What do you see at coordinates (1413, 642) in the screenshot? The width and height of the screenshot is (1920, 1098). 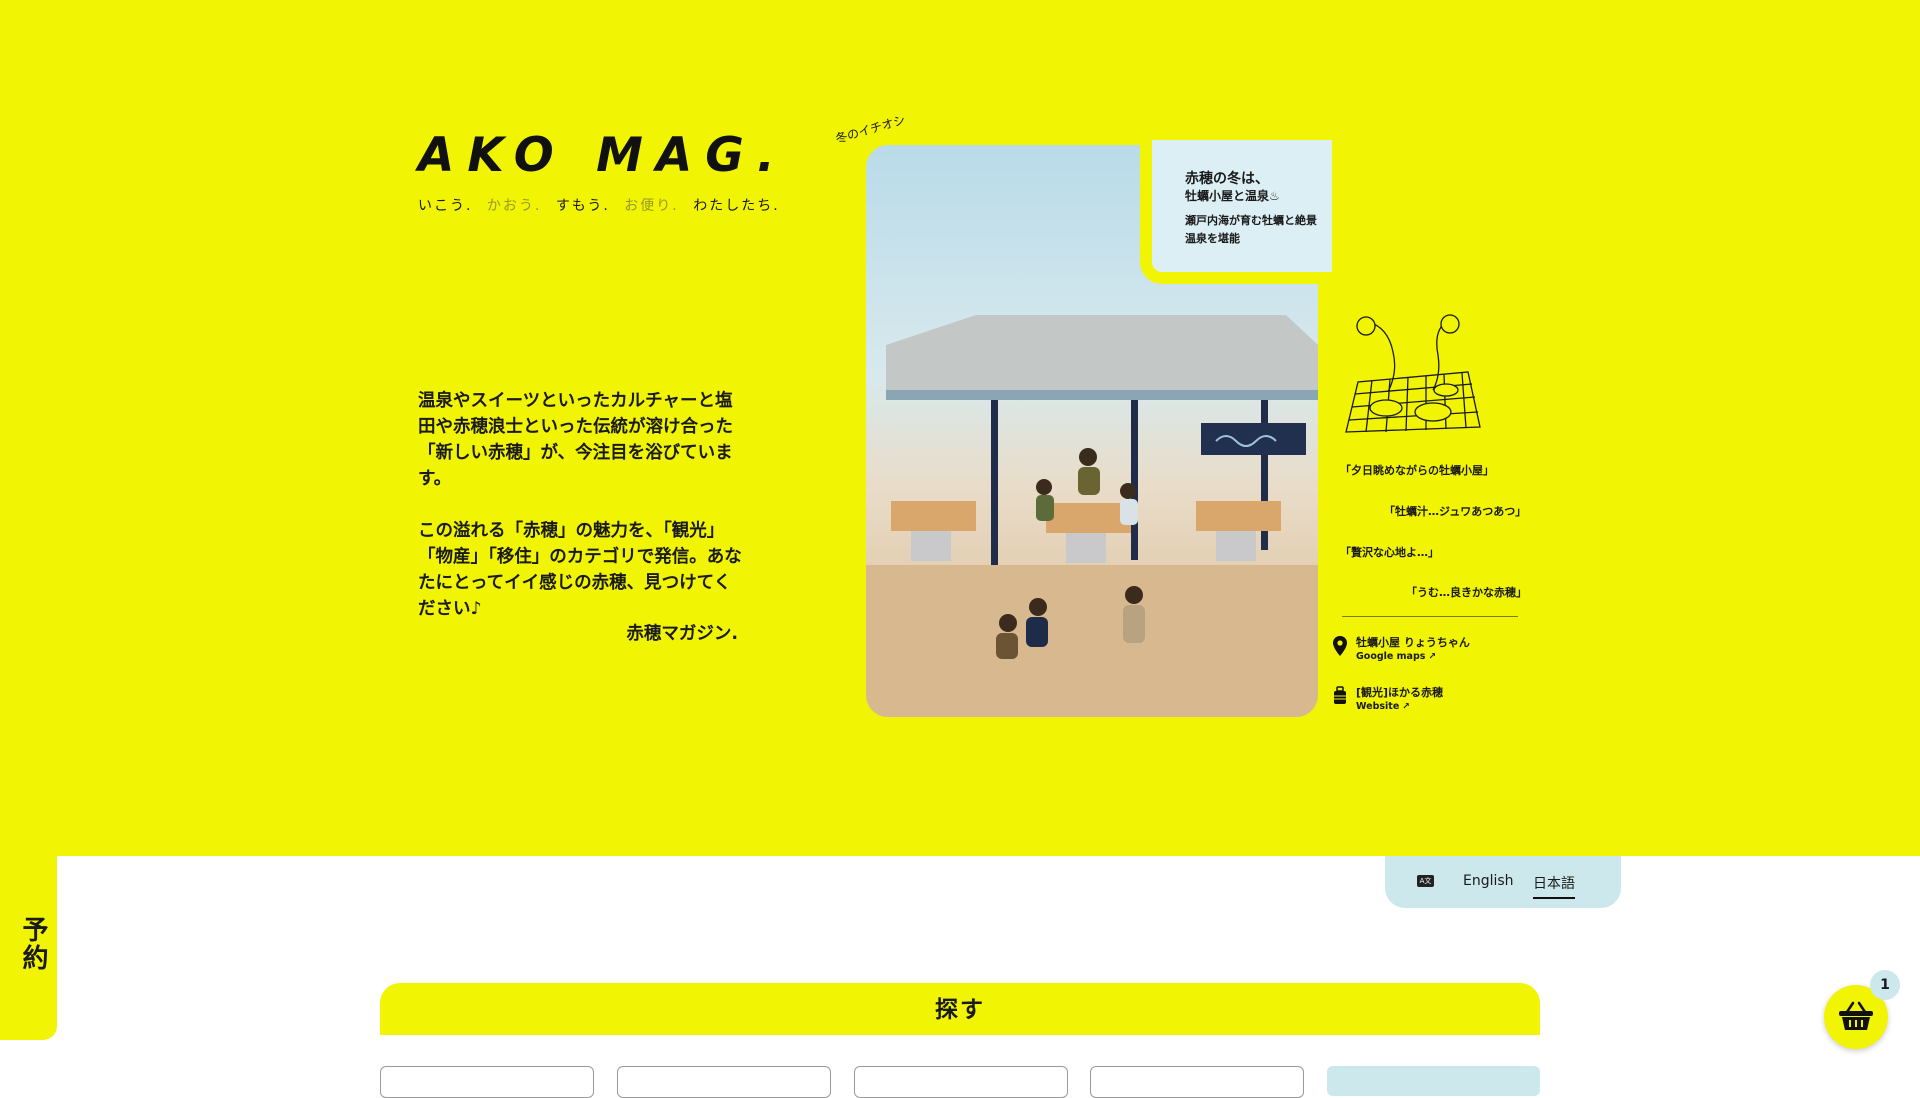 I see `location-name: 牡蠣小屋 りょうちゃん` at bounding box center [1413, 642].